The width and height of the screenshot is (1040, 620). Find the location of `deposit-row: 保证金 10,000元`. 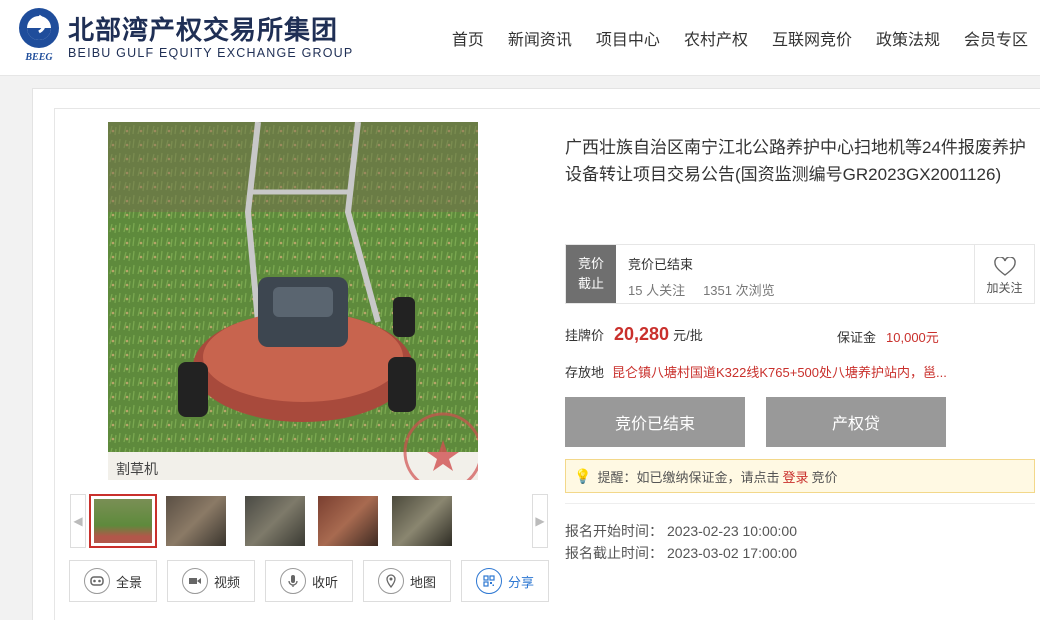

deposit-row: 保证金 10,000元 is located at coordinates (888, 336).